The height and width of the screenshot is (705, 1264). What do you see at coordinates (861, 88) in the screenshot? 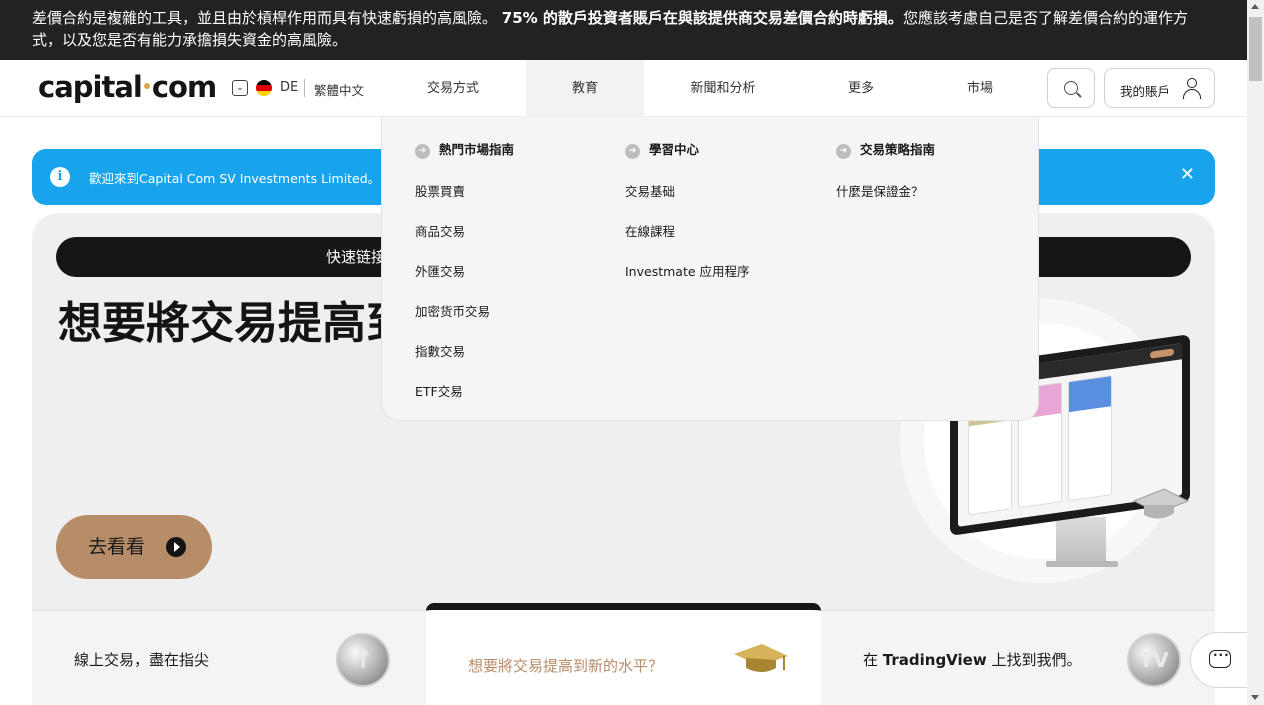
I see `nav-more: 更多` at bounding box center [861, 88].